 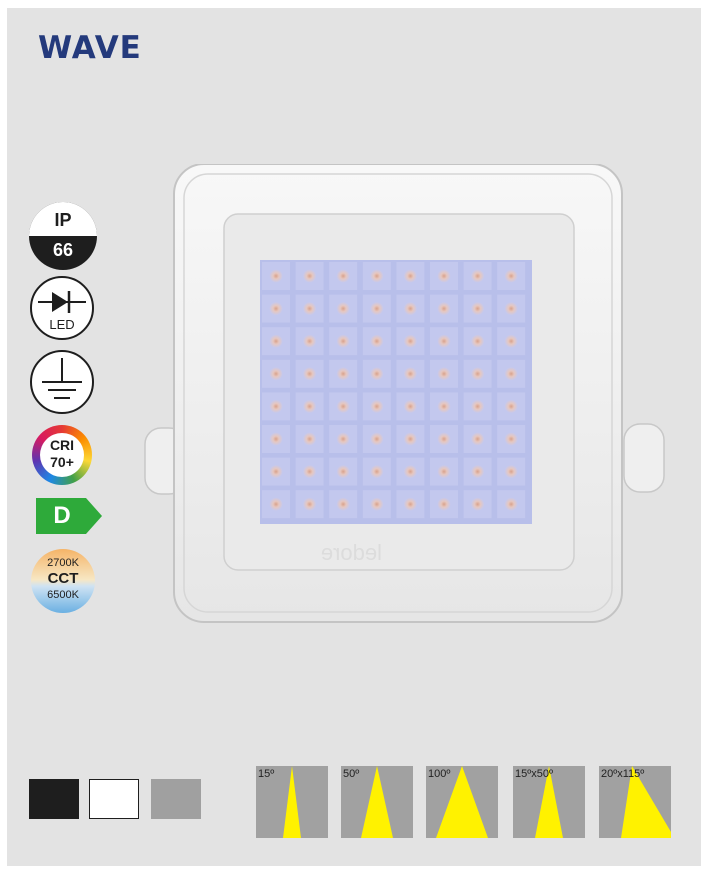 What do you see at coordinates (62, 378) in the screenshot?
I see `ground-icon` at bounding box center [62, 378].